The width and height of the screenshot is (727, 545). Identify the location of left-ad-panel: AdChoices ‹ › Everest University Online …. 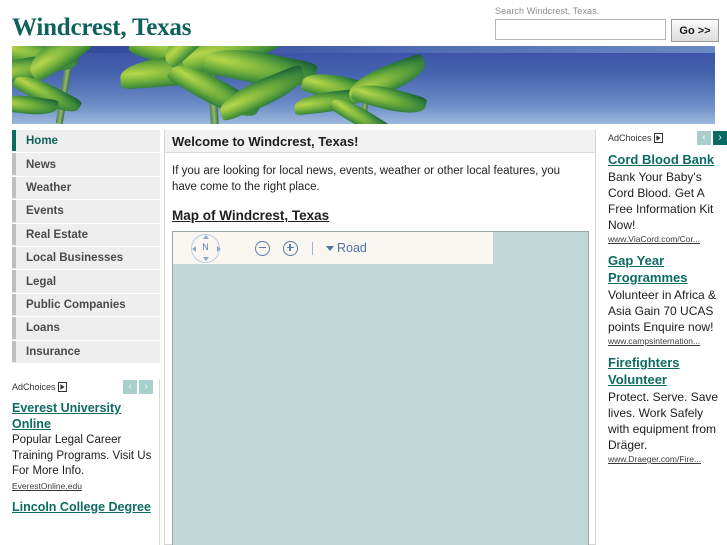
(86, 462).